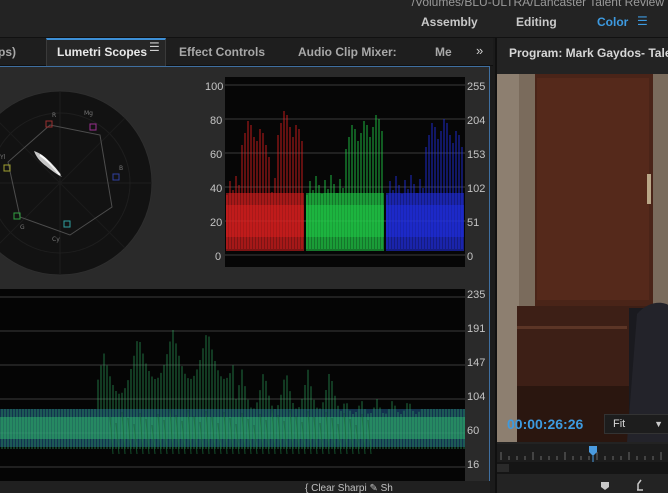  I want to click on bottom-toolbar, so click(245, 487).